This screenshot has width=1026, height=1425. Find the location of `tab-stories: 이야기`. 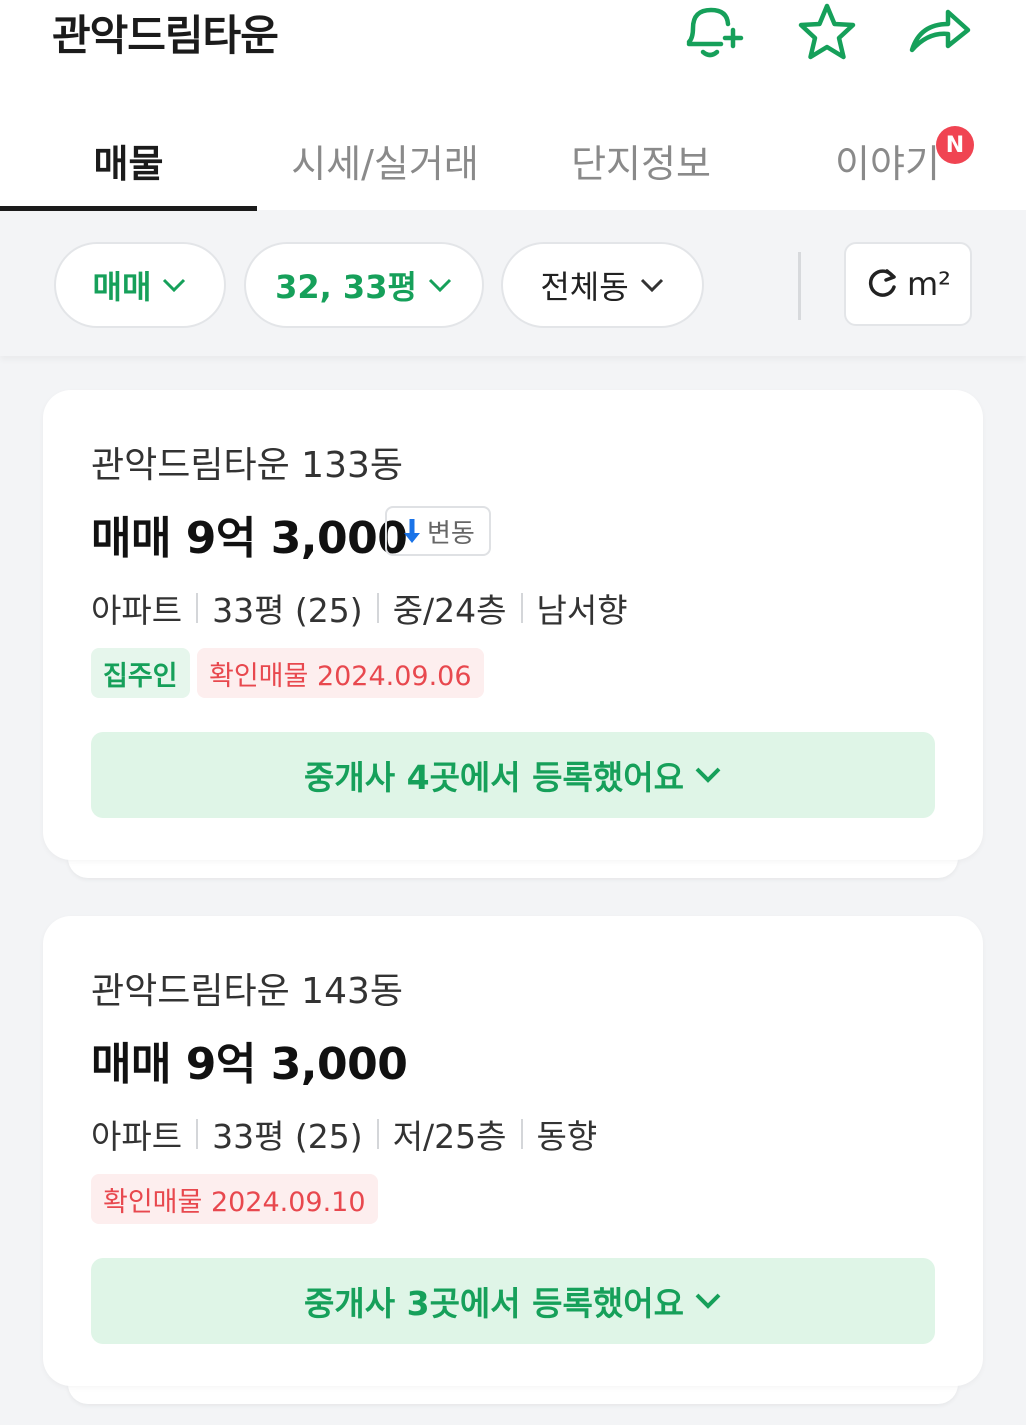

tab-stories: 이야기 is located at coordinates (897, 160).